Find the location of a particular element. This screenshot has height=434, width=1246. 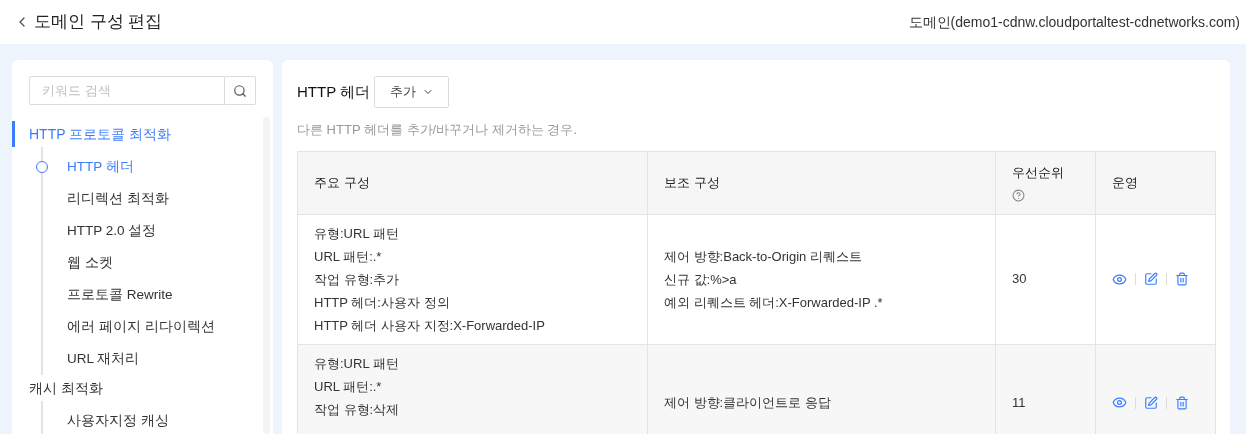

table-cell: 제어 방향:클라이언트로 응답 is located at coordinates (821, 389).